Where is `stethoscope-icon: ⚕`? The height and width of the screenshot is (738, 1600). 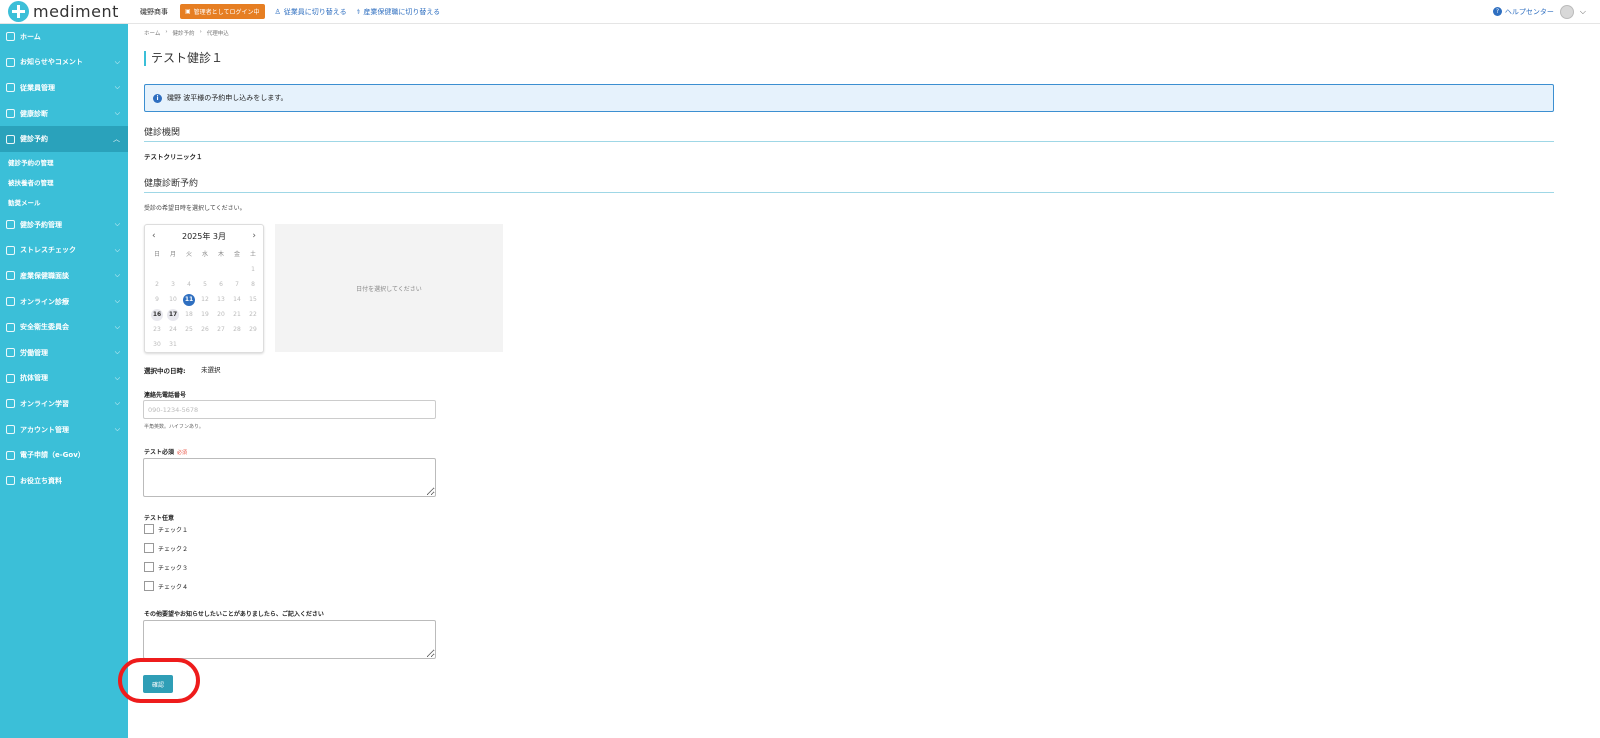 stethoscope-icon: ⚕ is located at coordinates (358, 11).